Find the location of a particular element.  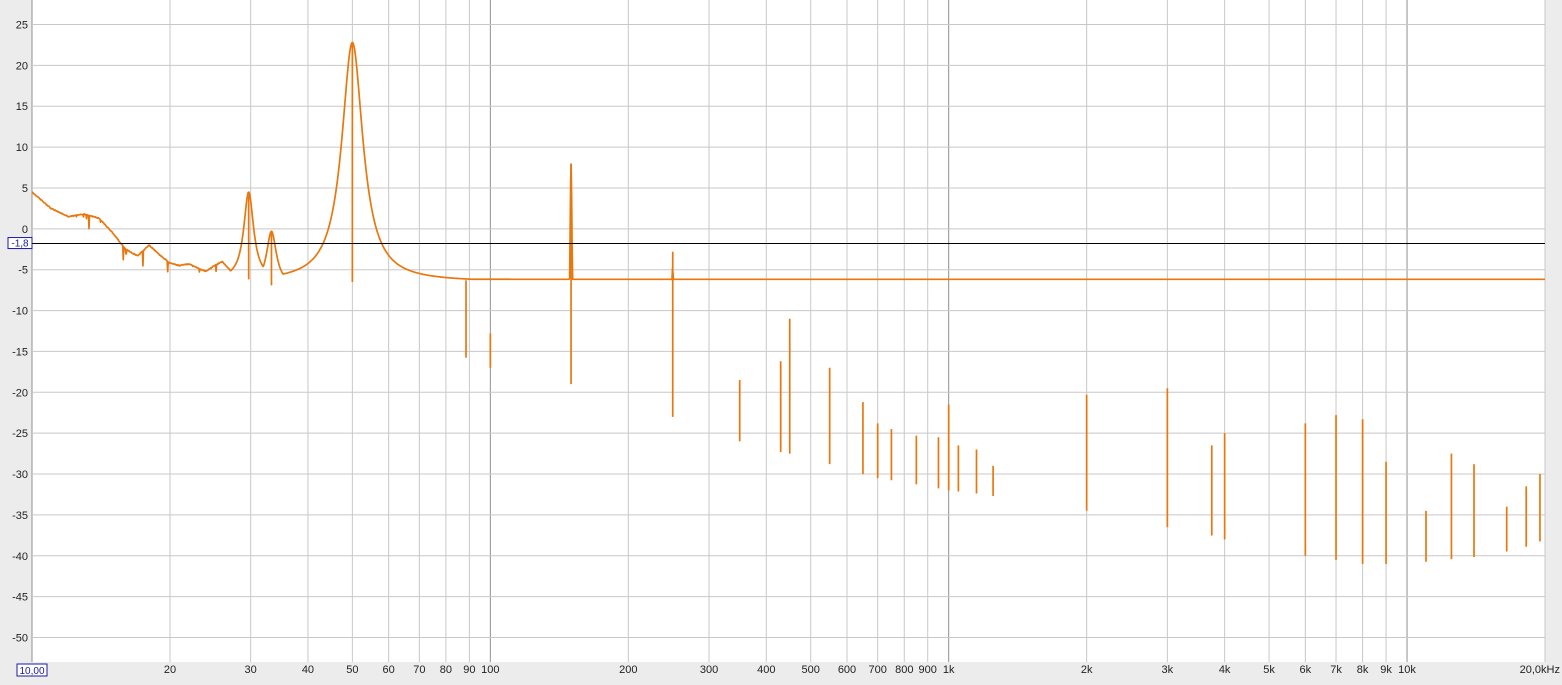

y-tick-label: 25 is located at coordinates (22, 26).